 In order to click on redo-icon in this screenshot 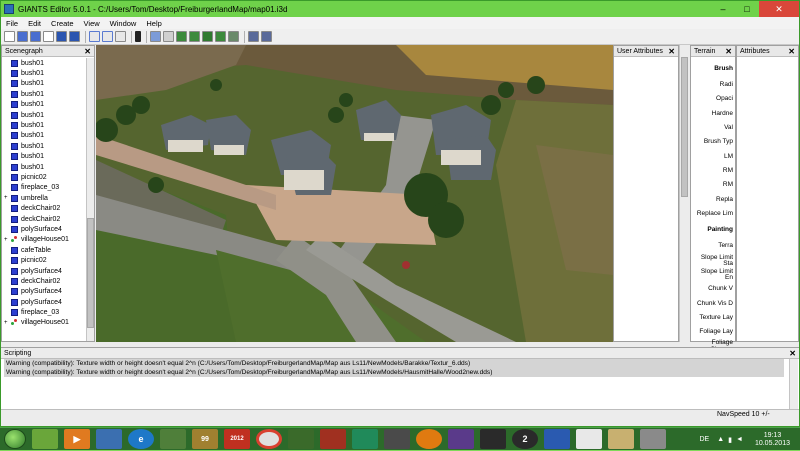, I will do `click(107, 36)`.